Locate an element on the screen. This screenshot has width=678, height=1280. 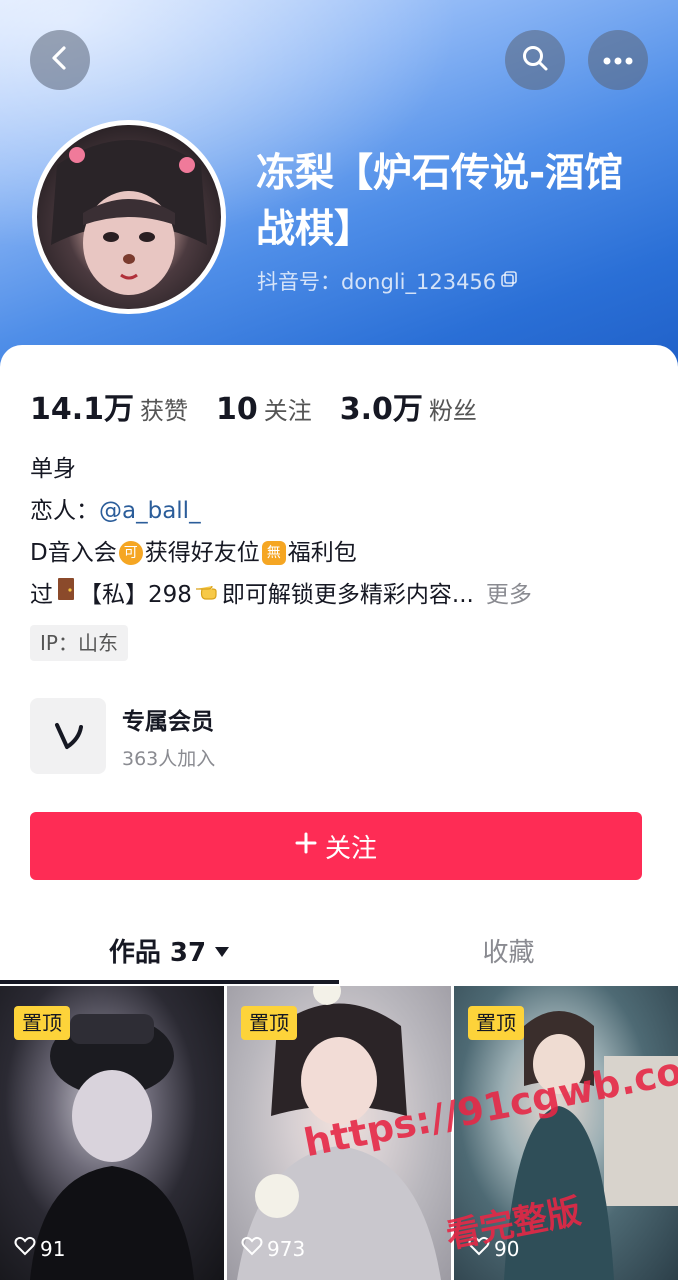
profile-tabs: 作品 37 收藏 is located at coordinates (339, 950).